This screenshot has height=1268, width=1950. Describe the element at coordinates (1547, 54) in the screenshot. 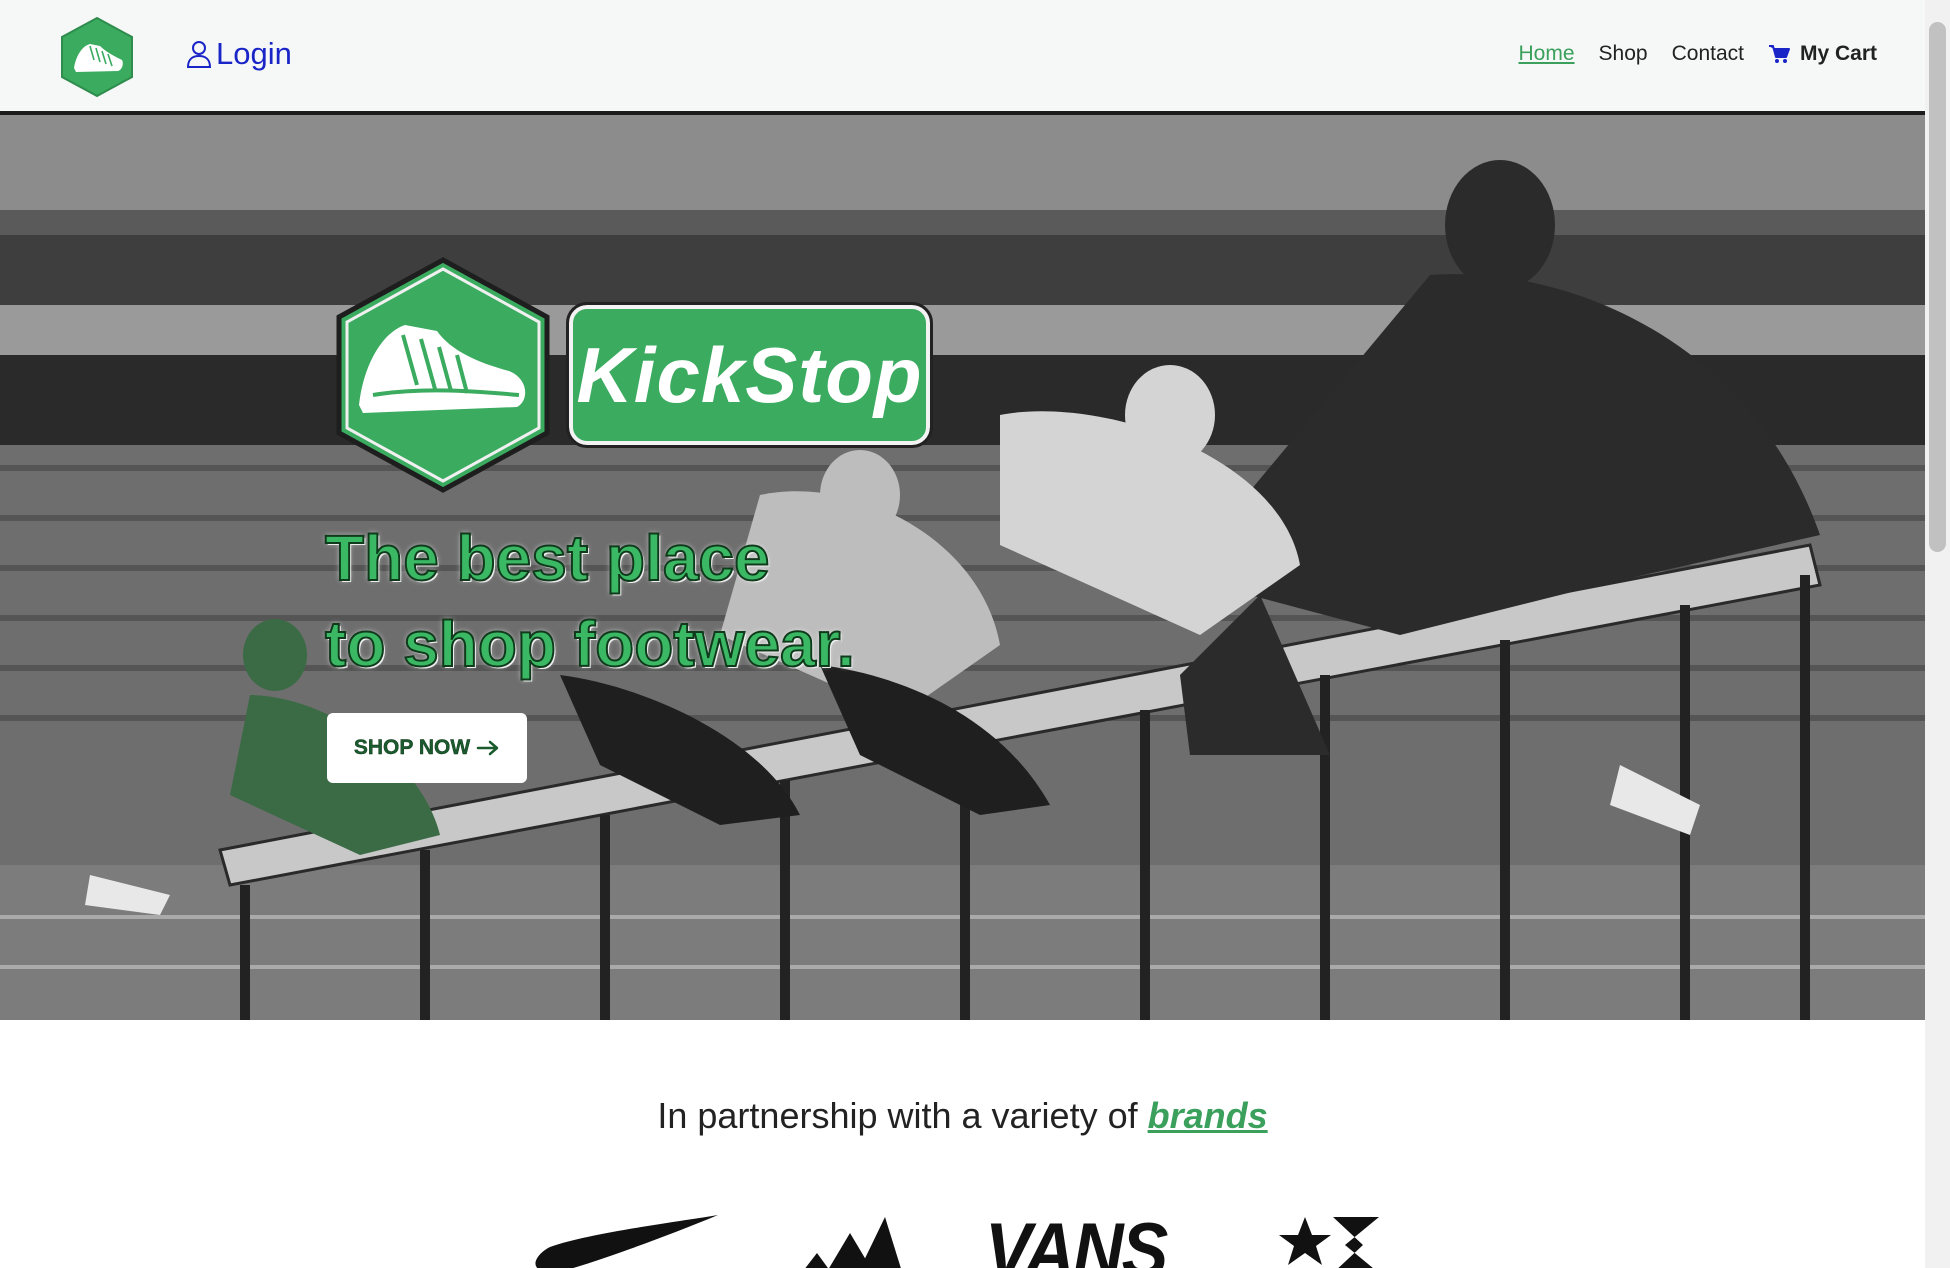

I see `nav-home-link: Home` at that location.